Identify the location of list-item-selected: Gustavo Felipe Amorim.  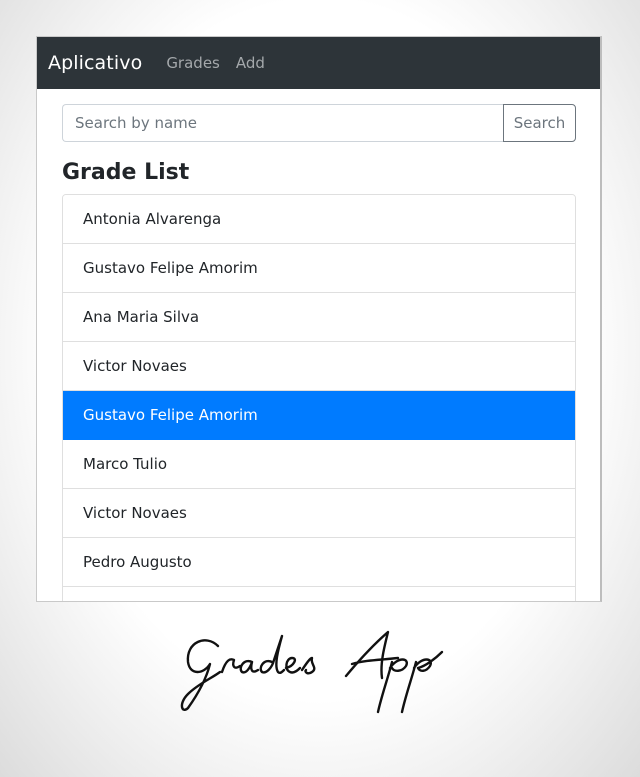
(319, 415).